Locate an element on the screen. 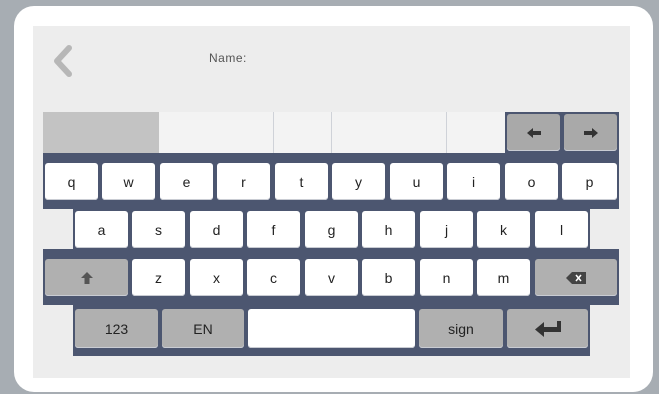 The image size is (659, 394). key-v: v is located at coordinates (331, 277).